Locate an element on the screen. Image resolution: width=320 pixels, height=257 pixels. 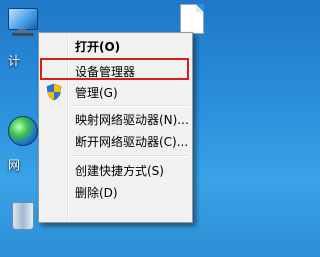
menu-item-open: 打开(O) is located at coordinates (115, 46).